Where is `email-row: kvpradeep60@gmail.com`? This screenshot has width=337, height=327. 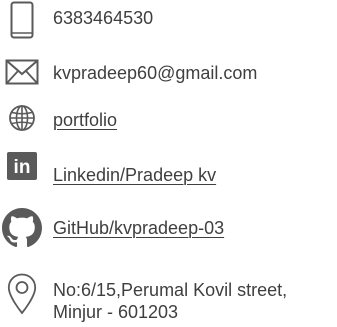
email-row: kvpradeep60@gmail.com is located at coordinates (168, 73).